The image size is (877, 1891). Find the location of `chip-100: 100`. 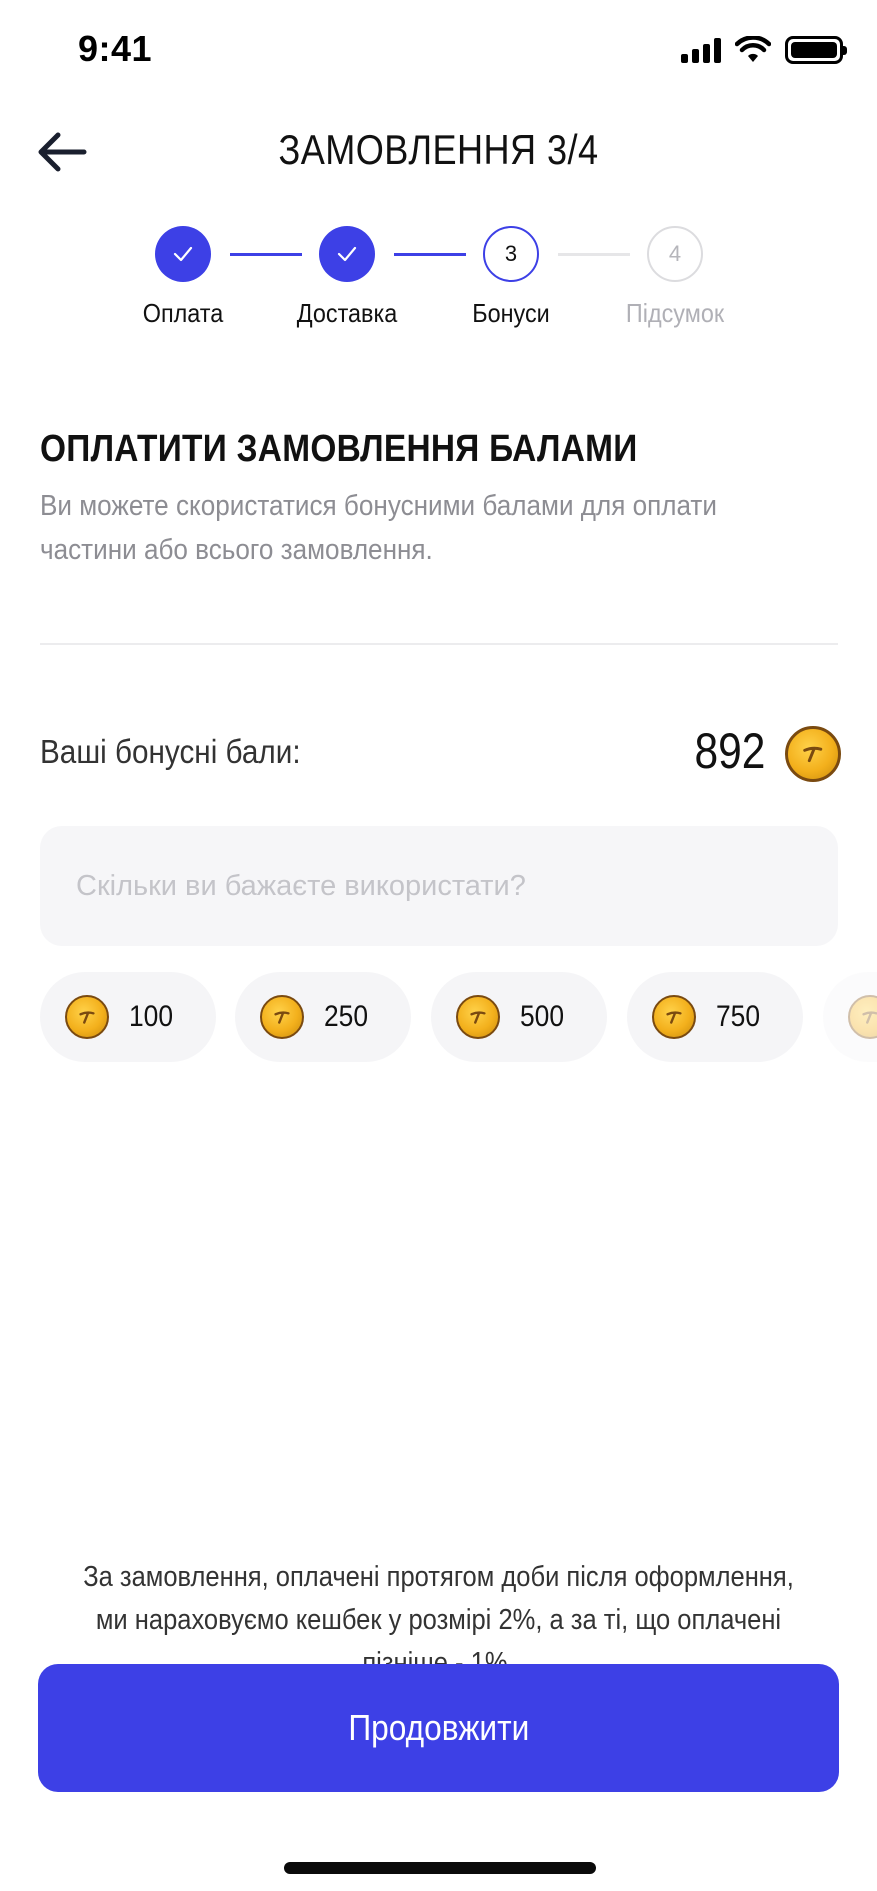

chip-100: 100 is located at coordinates (128, 1017).